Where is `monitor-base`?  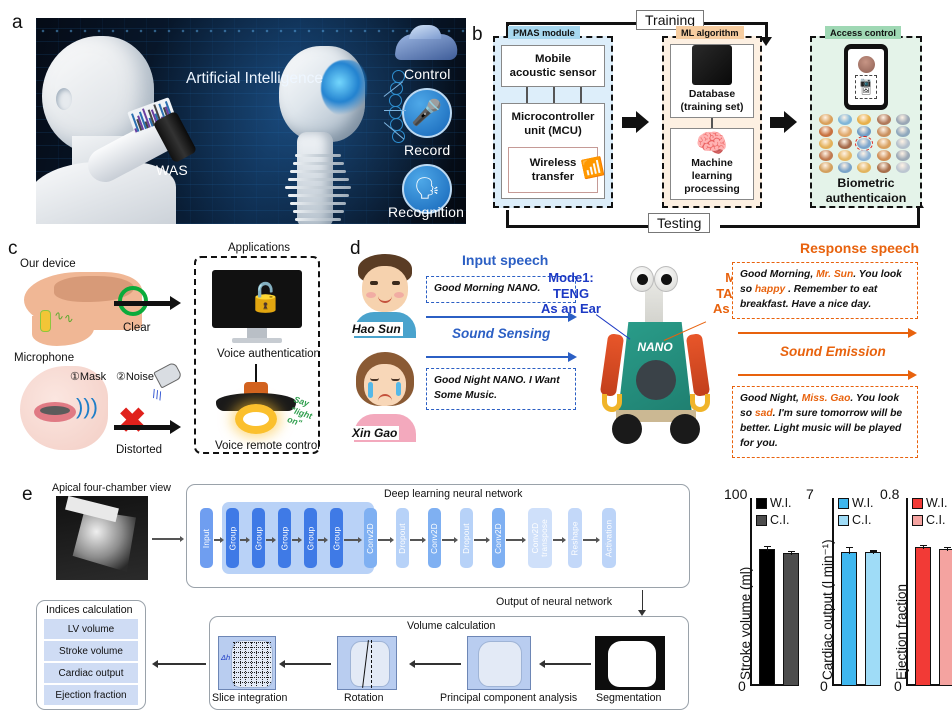
monitor-base is located at coordinates (257, 340).